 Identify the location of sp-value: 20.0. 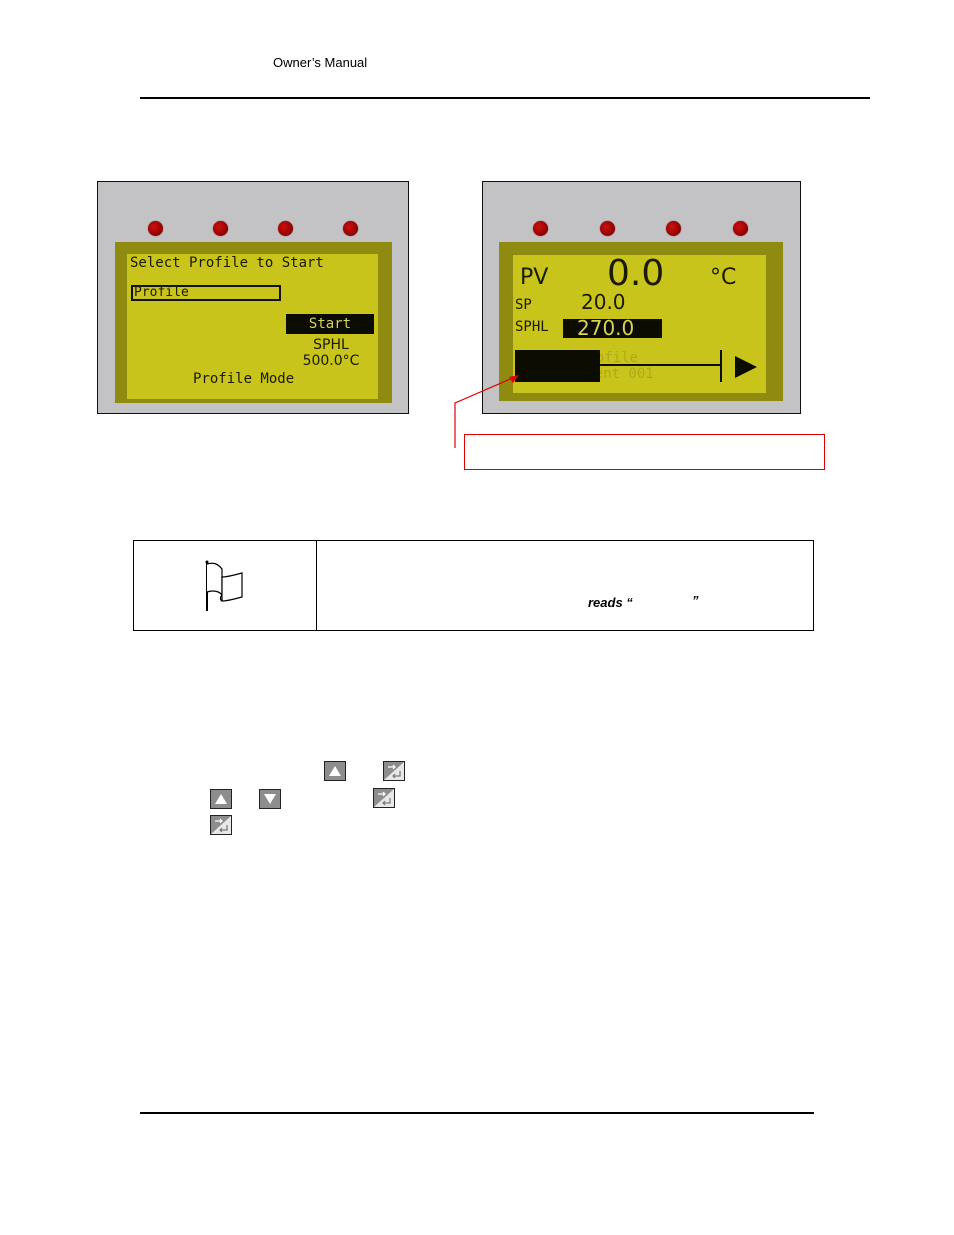
(603, 302).